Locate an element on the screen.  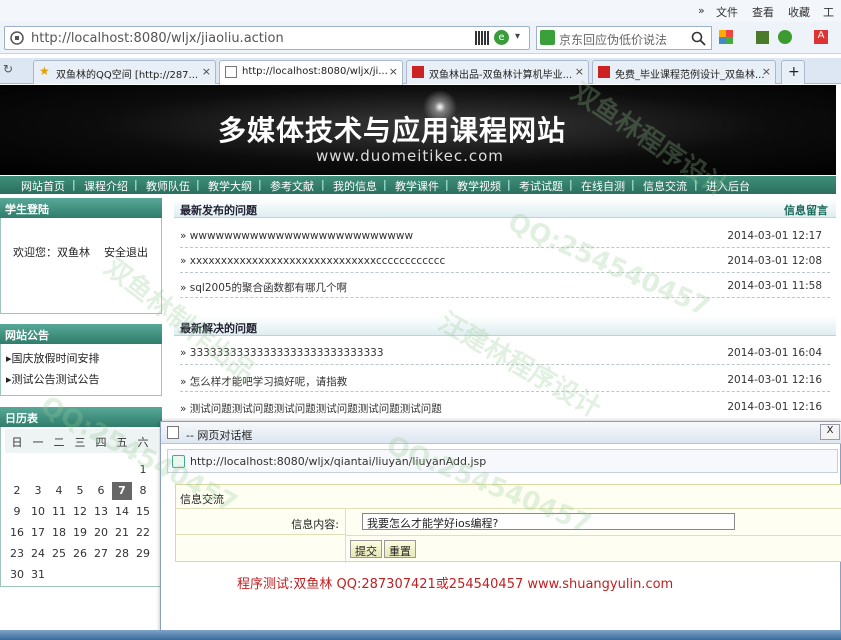
list-item: » 怎么样才能吧学习搞好呢，请指教 2014-03-01 12:16 is located at coordinates (505, 380).